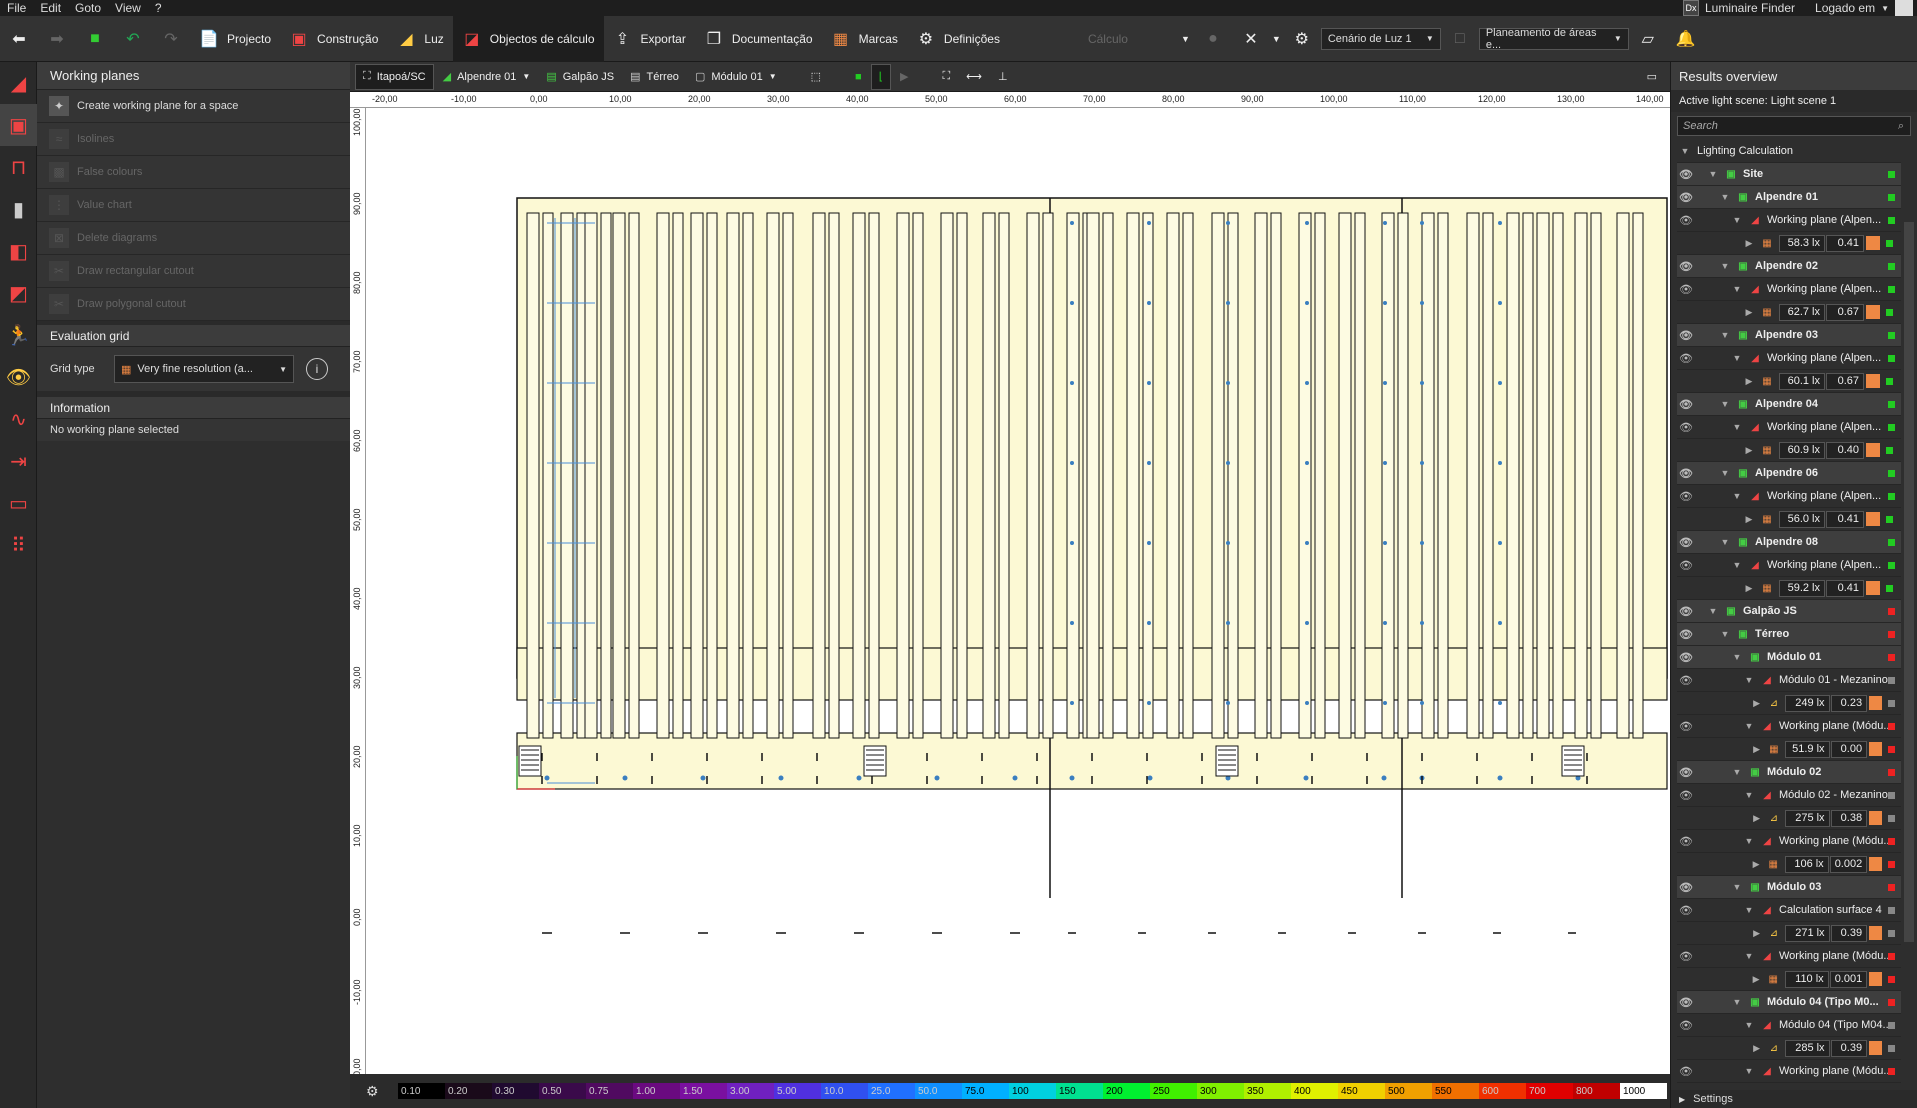  What do you see at coordinates (1789, 657) in the screenshot?
I see `tree-item: 👁 ▼ ▣ Módulo 01` at bounding box center [1789, 657].